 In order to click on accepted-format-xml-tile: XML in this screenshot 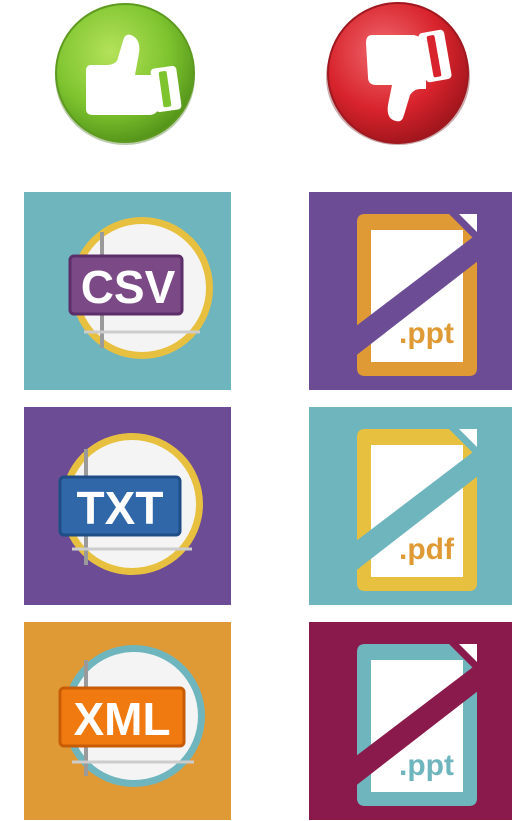, I will do `click(127, 721)`.